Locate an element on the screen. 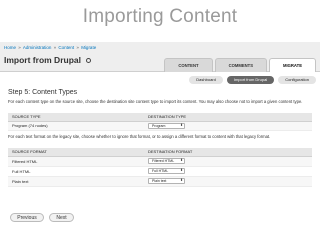 The image size is (320, 240). tab-migrate: MIGRATE is located at coordinates (292, 65).